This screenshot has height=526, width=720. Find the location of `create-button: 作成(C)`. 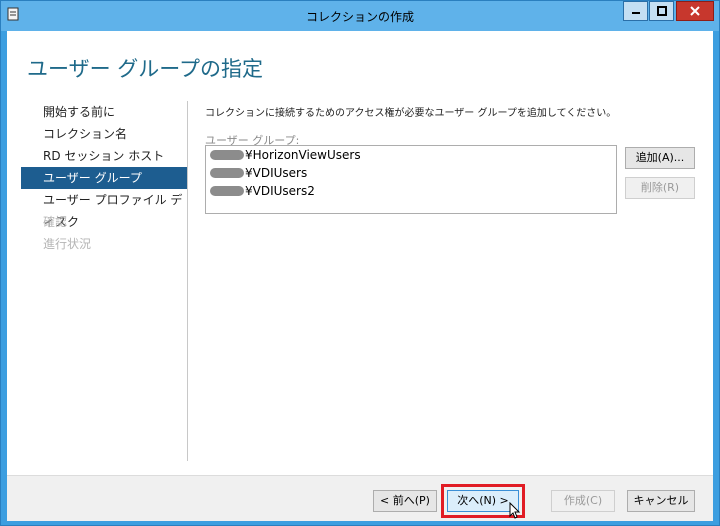

create-button: 作成(C) is located at coordinates (583, 501).